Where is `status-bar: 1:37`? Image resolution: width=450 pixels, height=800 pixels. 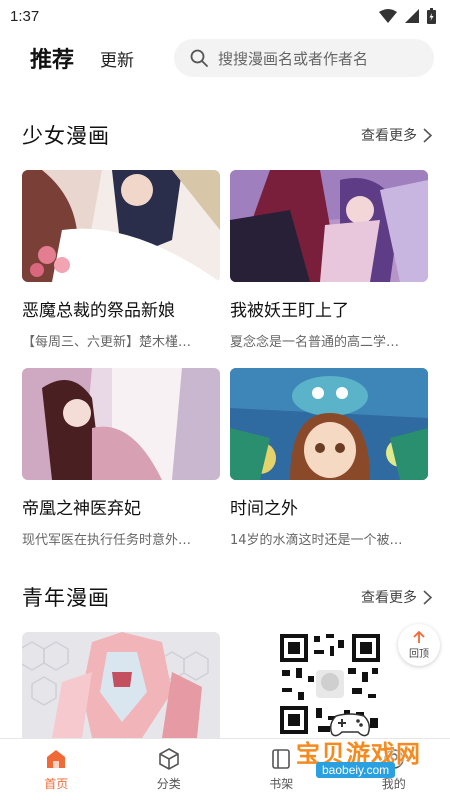
status-bar: 1:37 is located at coordinates (225, 16).